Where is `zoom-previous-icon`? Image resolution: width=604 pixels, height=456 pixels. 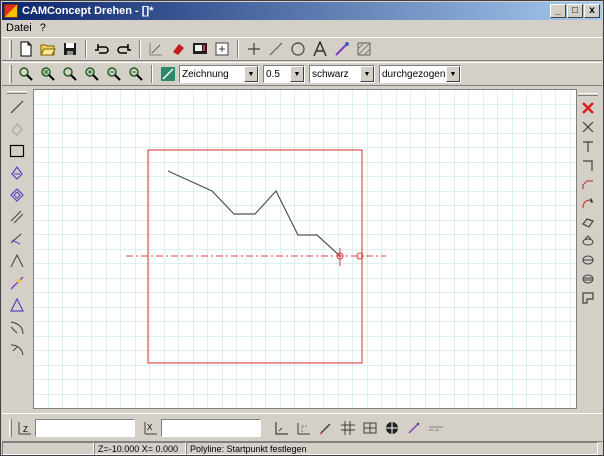
zoom-previous-icon is located at coordinates (70, 74).